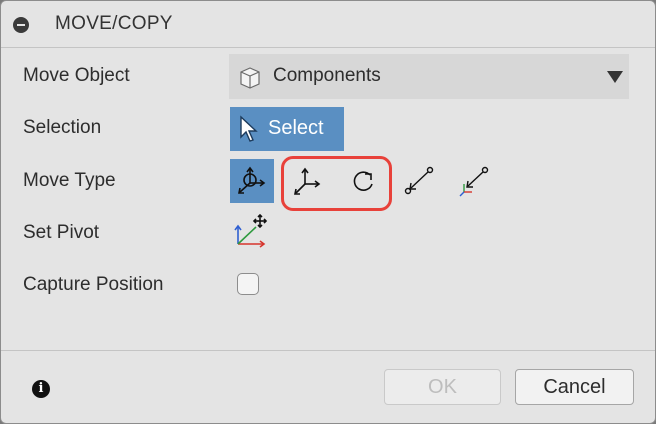 This screenshot has width=656, height=424. I want to click on point-to-position-icon, so click(474, 181).